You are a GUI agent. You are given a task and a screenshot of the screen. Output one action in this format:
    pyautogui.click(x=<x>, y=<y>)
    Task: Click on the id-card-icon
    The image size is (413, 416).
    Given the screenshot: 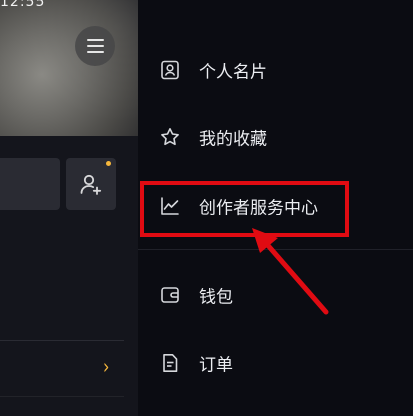 What is the action you would take?
    pyautogui.click(x=170, y=70)
    